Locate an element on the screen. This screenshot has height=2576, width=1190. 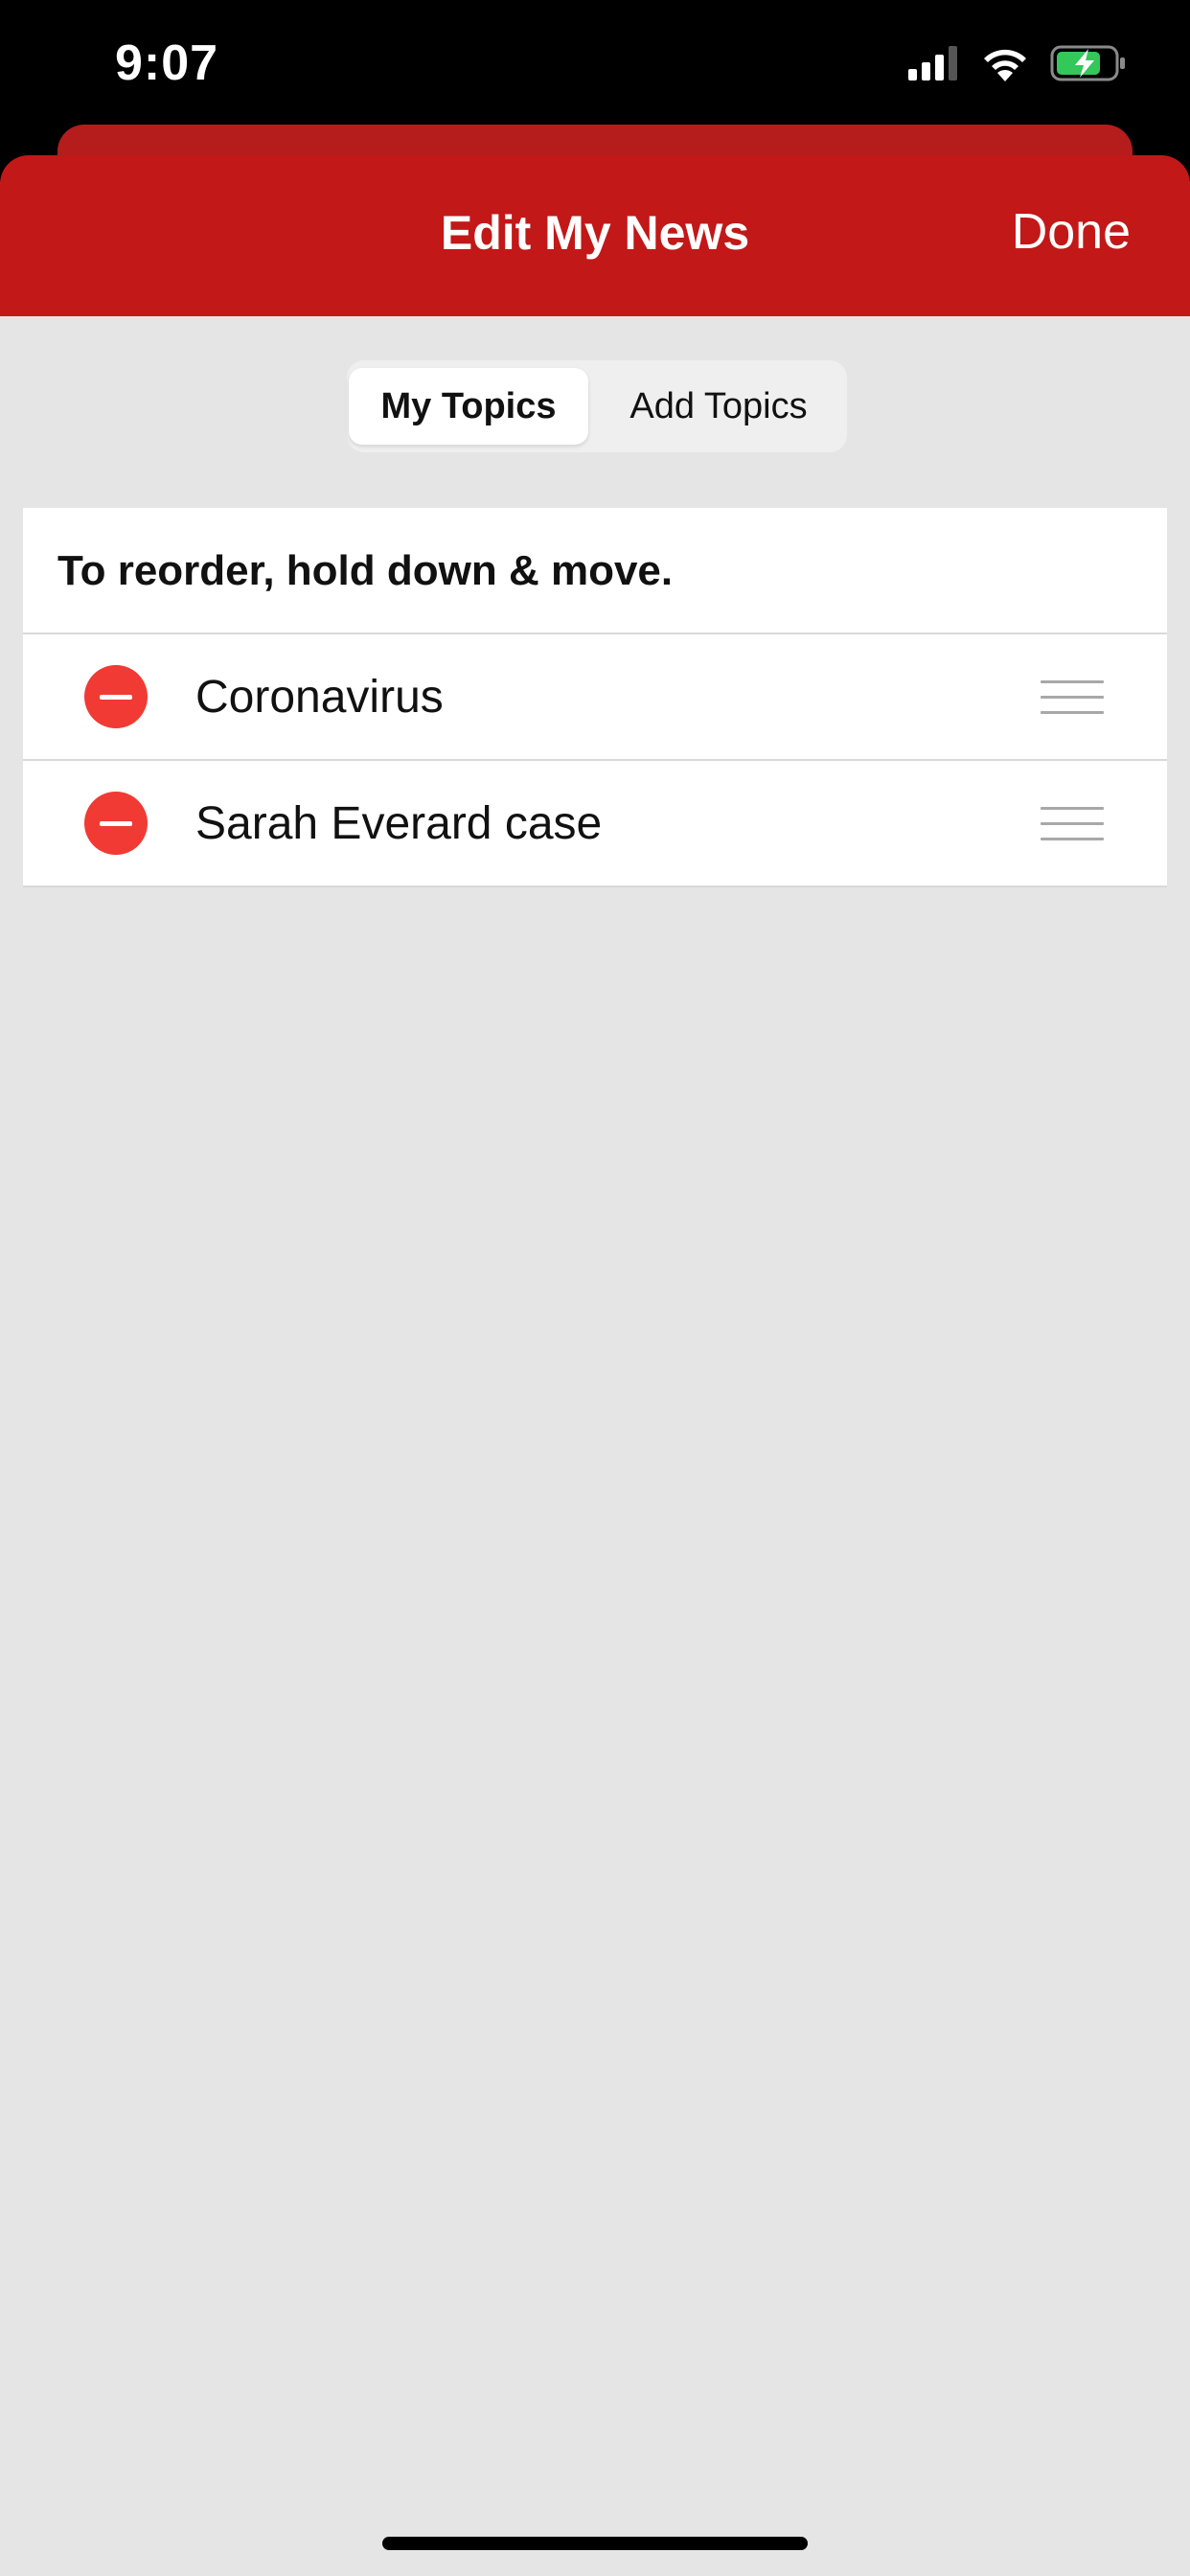
topic-label: Sarah Everard case is located at coordinates (399, 823).